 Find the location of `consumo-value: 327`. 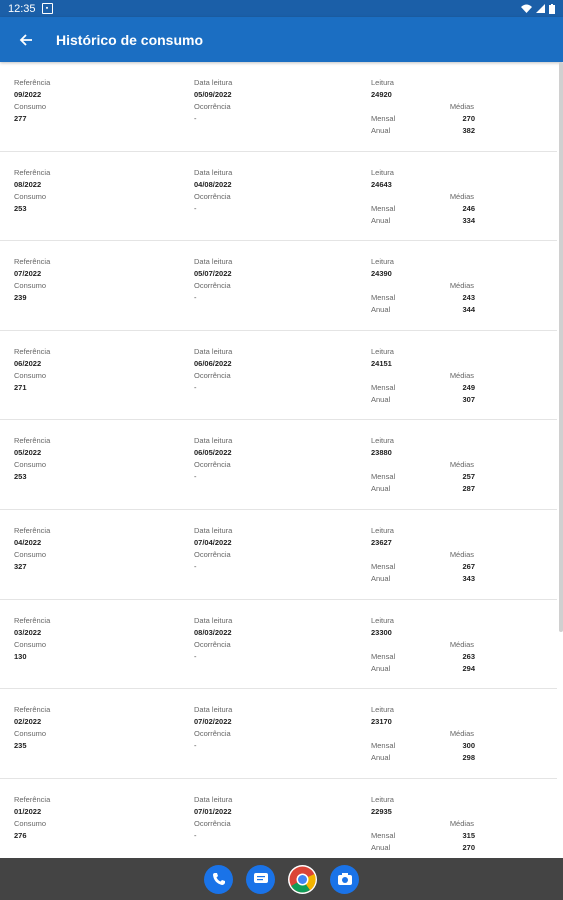

consumo-value: 327 is located at coordinates (20, 566).